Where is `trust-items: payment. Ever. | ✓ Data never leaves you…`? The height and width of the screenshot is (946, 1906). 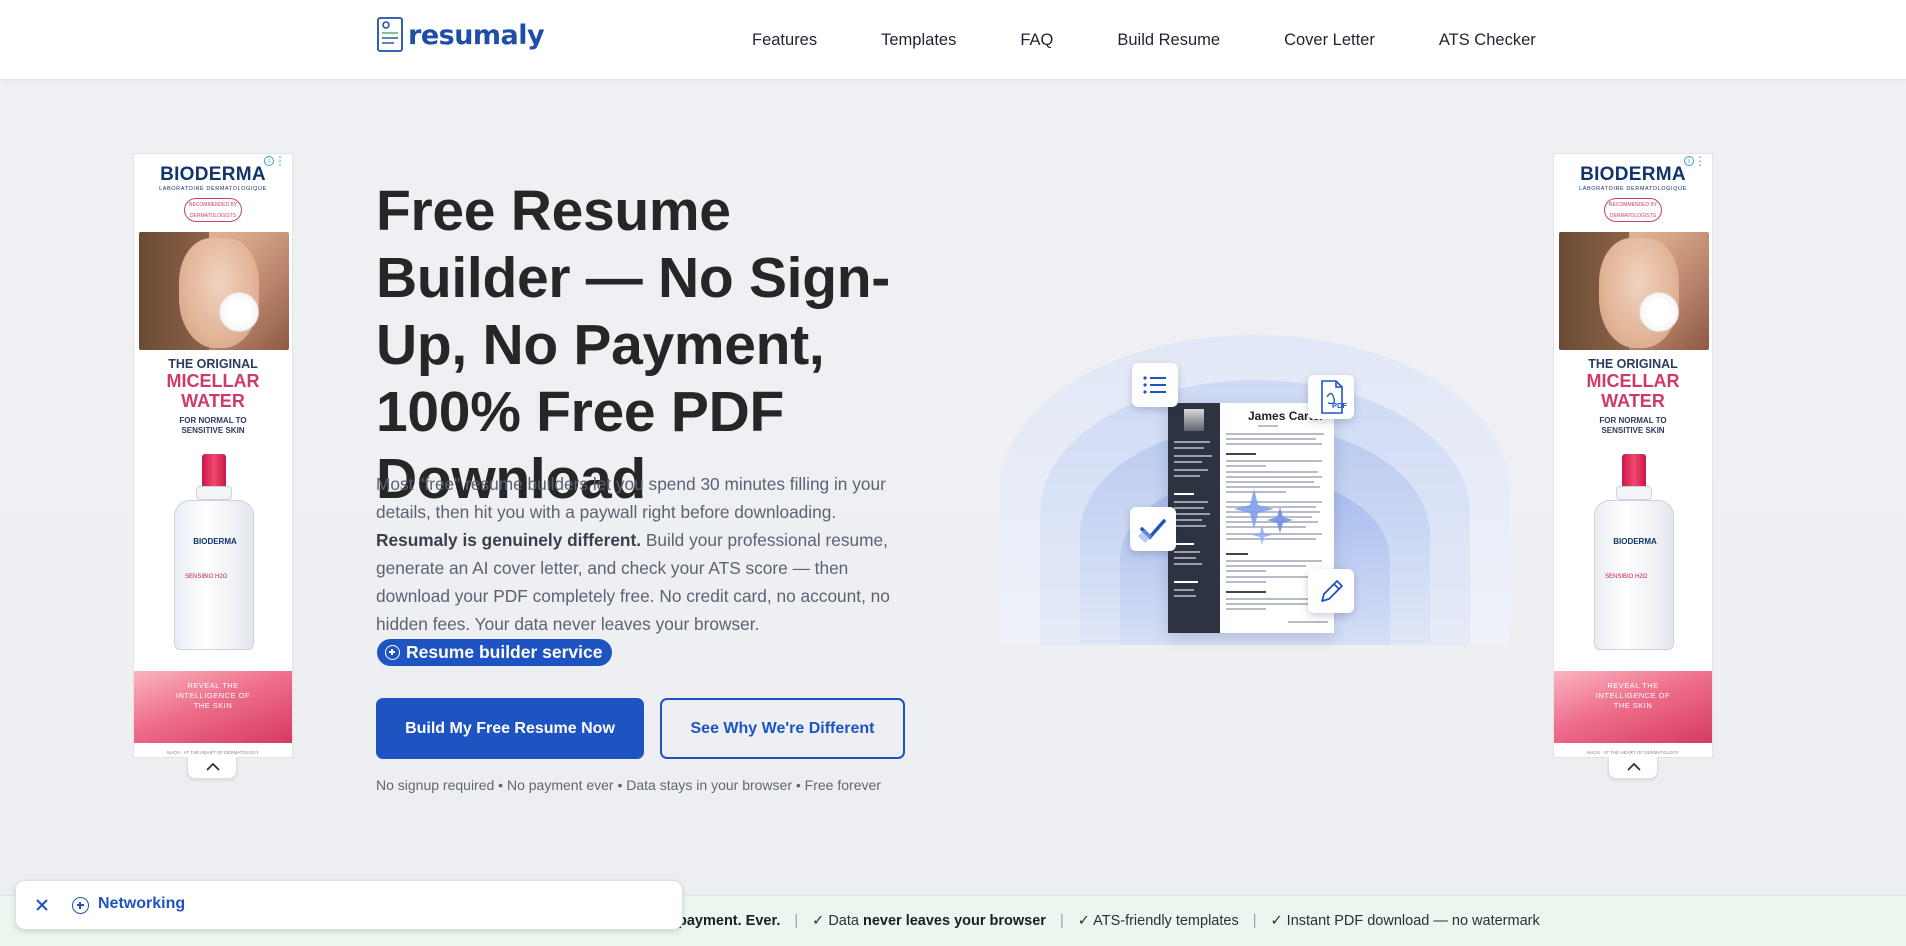 trust-items: payment. Ever. | ✓ Data never leaves you… is located at coordinates (1109, 921).